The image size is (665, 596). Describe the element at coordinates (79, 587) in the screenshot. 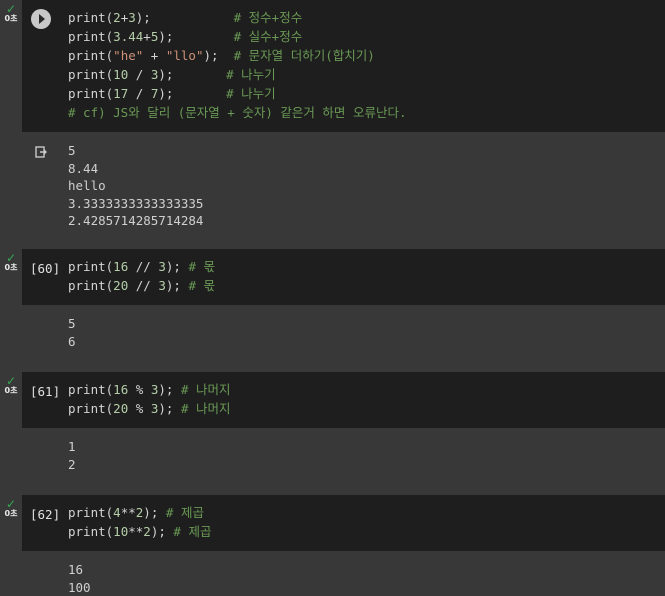

I see `output-line: 100` at that location.